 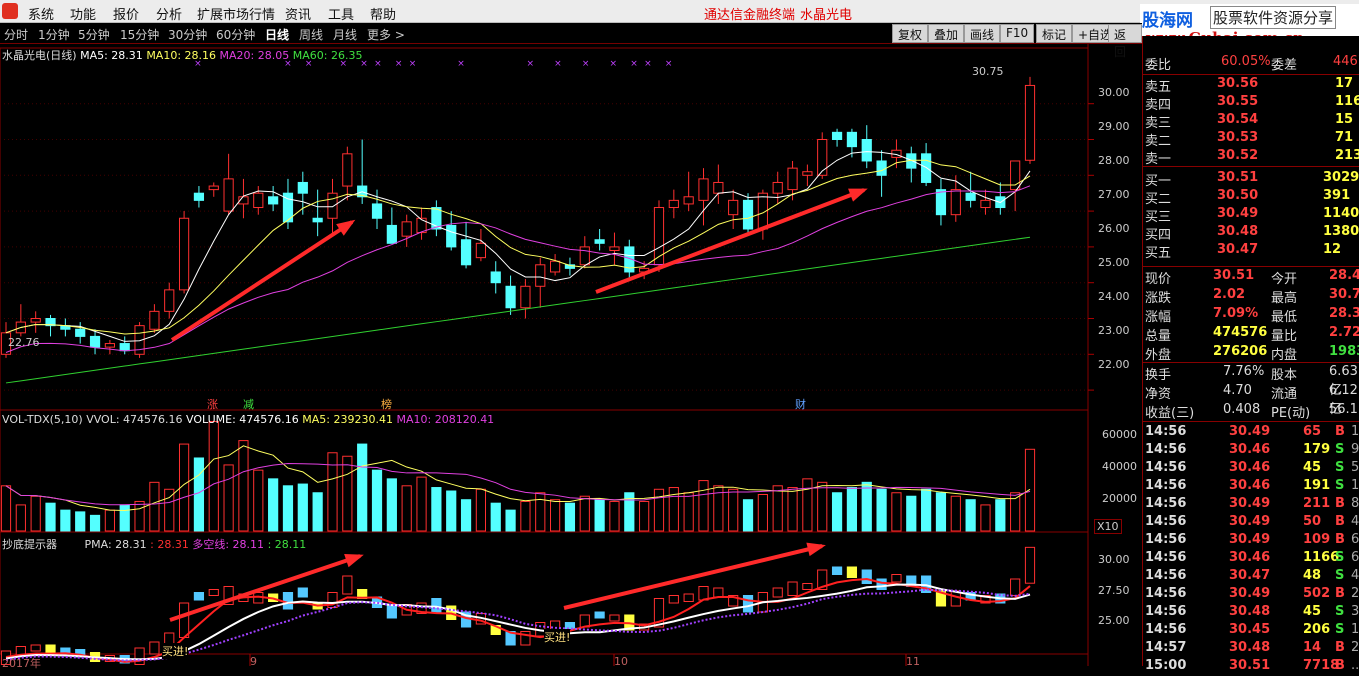 I want to click on sell-row-cell: 卖四, so click(x=1158, y=105).